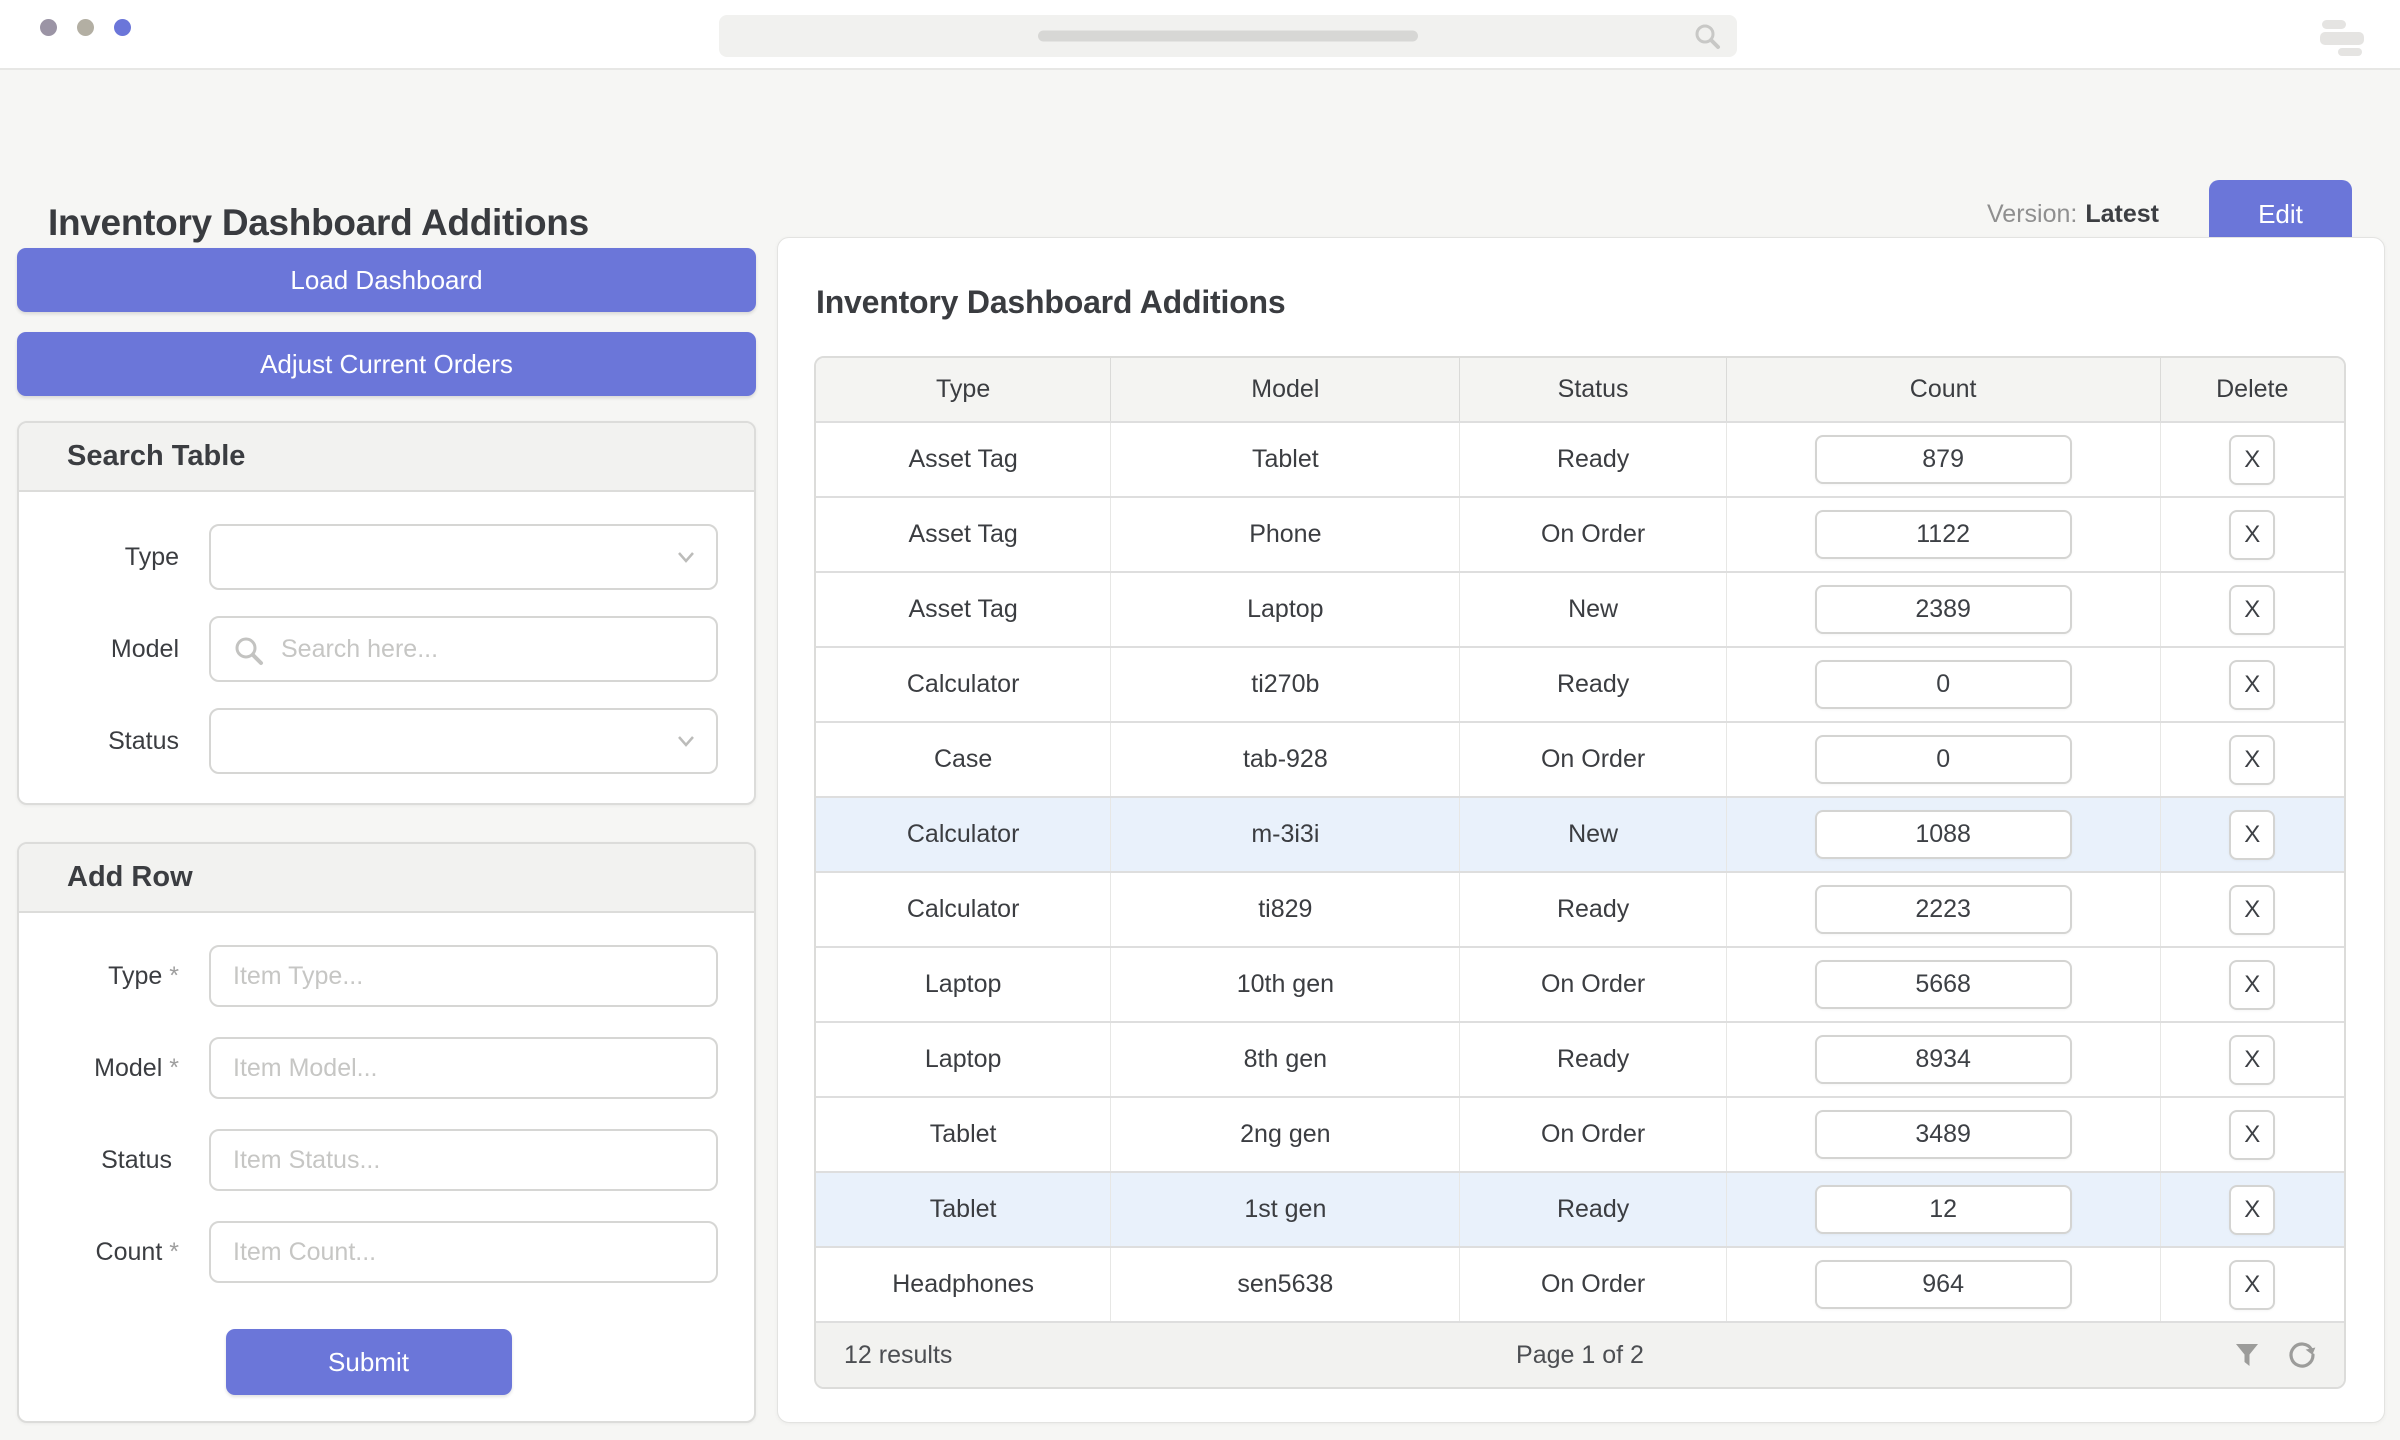 Image resolution: width=2400 pixels, height=1440 pixels. I want to click on cell-type: Headphones, so click(963, 1284).